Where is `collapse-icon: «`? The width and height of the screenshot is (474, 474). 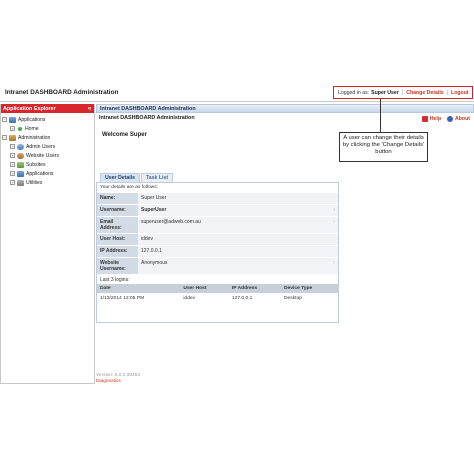
collapse-icon: « is located at coordinates (89, 108).